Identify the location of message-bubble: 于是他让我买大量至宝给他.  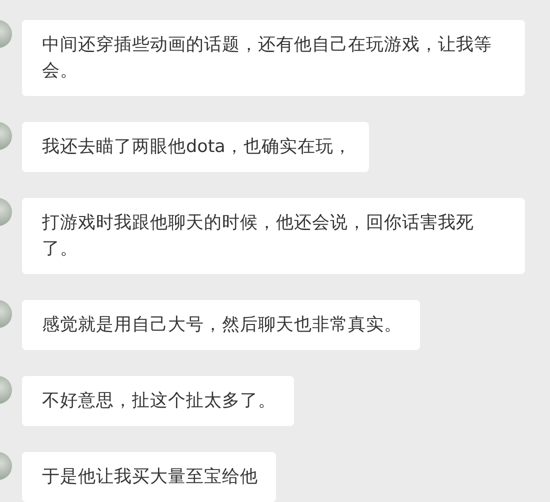
(149, 477).